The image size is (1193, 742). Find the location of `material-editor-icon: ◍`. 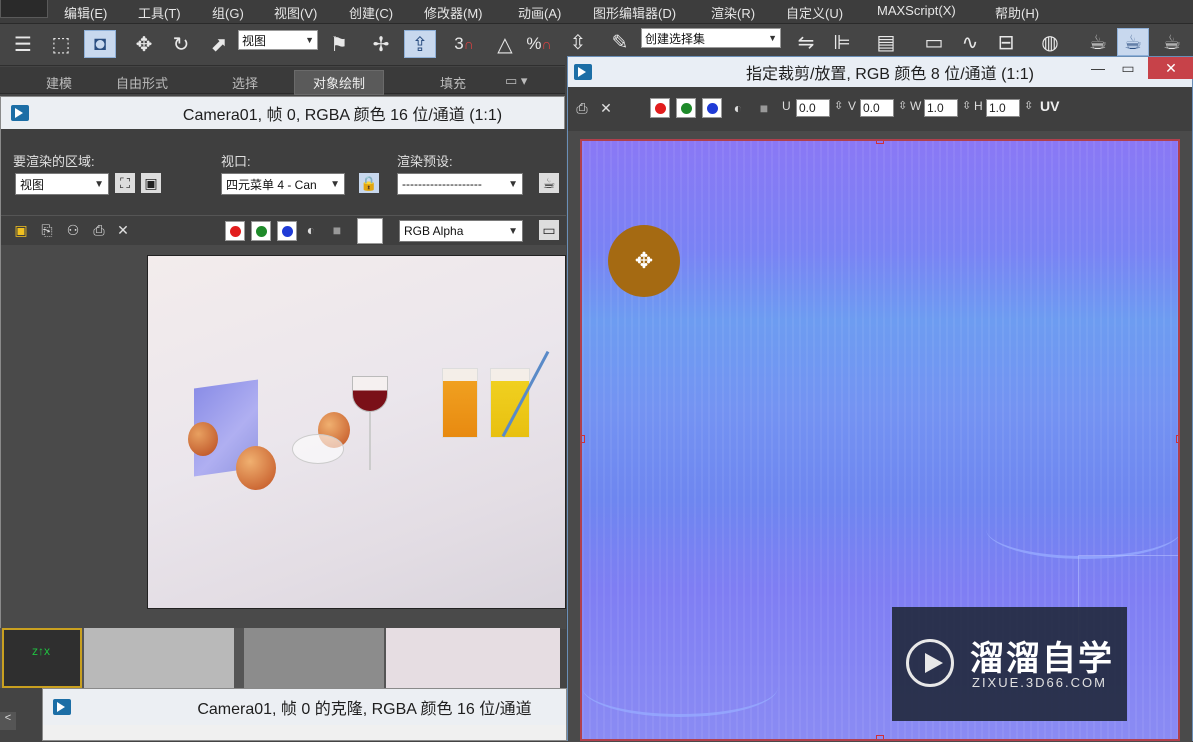

material-editor-icon: ◍ is located at coordinates (1050, 42).